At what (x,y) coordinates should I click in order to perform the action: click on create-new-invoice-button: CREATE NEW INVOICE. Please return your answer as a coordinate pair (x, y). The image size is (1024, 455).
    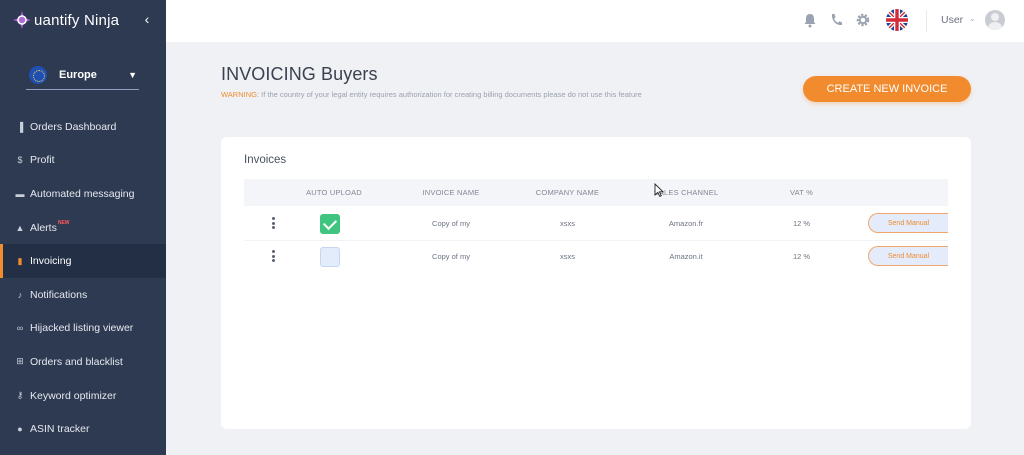
    Looking at the image, I should click on (887, 89).